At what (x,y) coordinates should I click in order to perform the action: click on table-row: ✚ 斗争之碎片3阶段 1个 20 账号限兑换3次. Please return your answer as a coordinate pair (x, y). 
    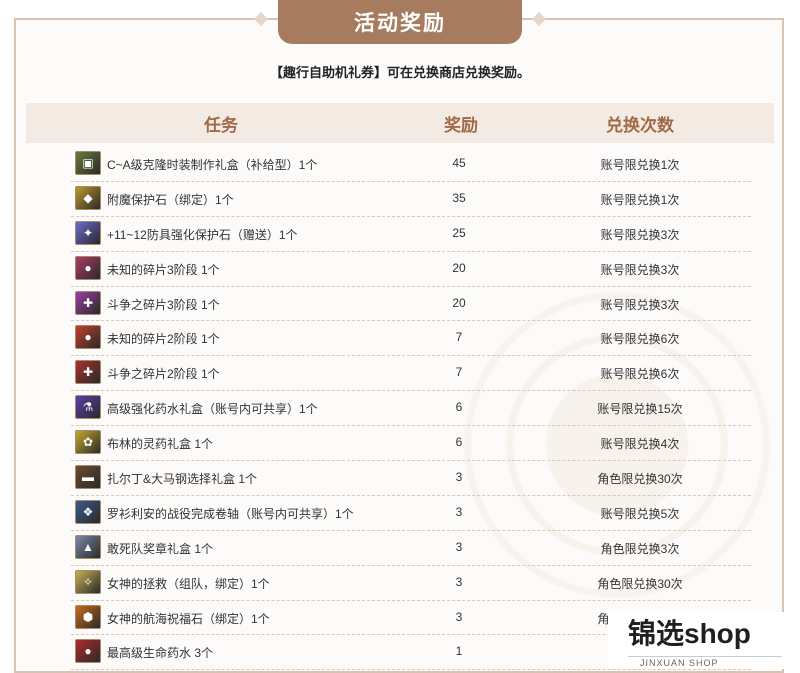
    Looking at the image, I should click on (411, 304).